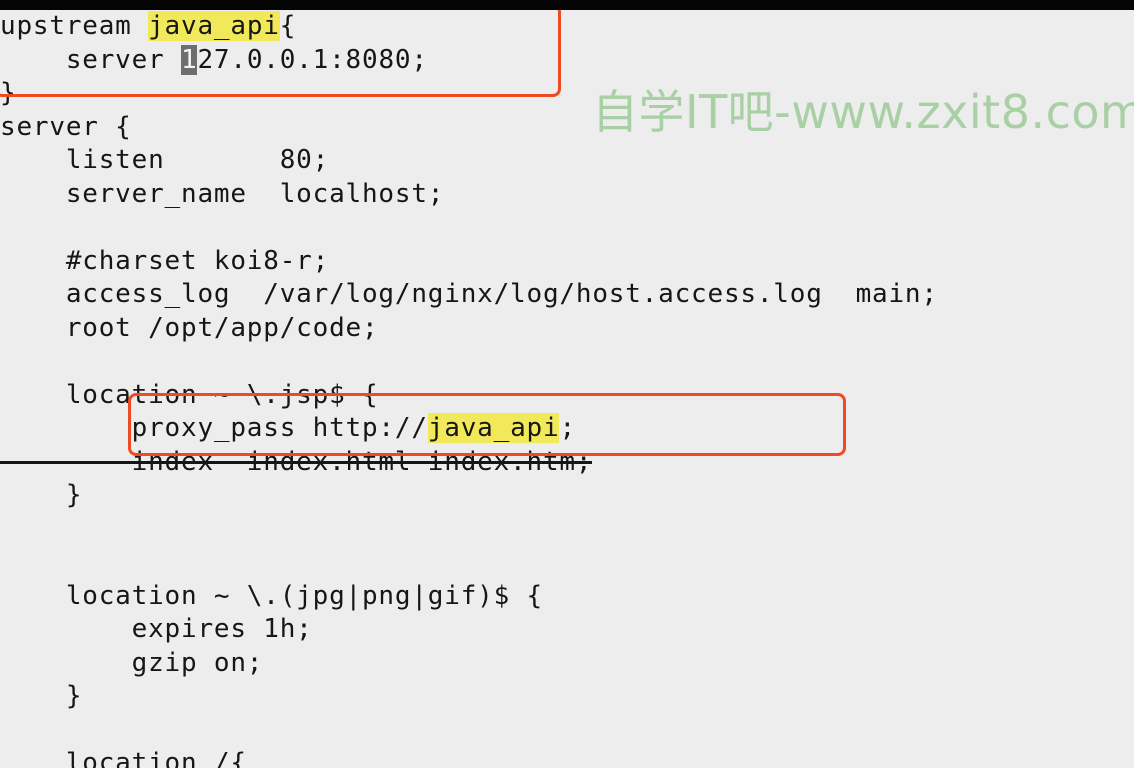 This screenshot has width=1134, height=768. What do you see at coordinates (271, 595) in the screenshot?
I see `code-line: location ~ \.(jpg|png|gif)$ {` at bounding box center [271, 595].